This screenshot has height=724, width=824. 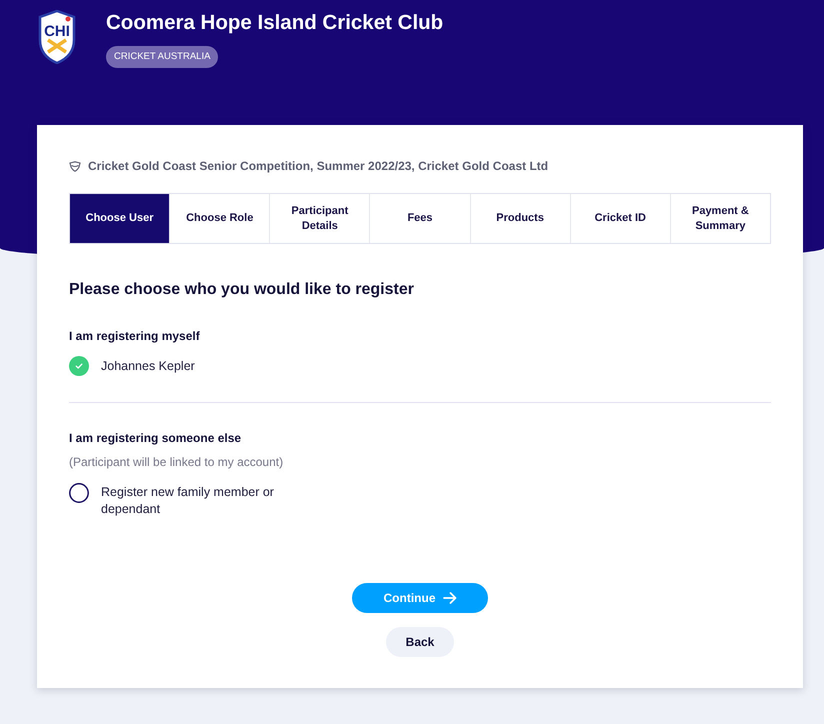 What do you see at coordinates (219, 218) in the screenshot?
I see `step-tab: Choose Role` at bounding box center [219, 218].